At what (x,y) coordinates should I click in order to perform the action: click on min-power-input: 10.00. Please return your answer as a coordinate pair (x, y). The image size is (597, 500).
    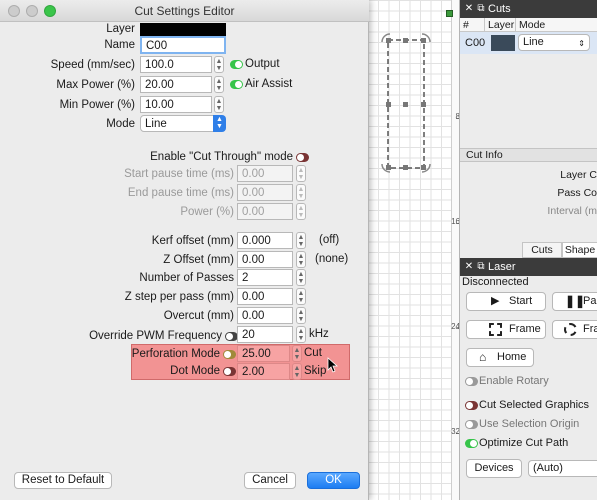
    Looking at the image, I should click on (176, 104).